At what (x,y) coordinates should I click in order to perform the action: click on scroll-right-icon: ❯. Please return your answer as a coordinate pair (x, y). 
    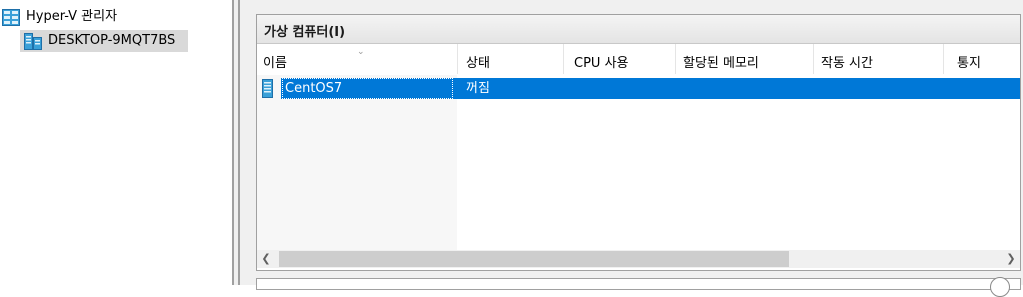
    Looking at the image, I should click on (1011, 259).